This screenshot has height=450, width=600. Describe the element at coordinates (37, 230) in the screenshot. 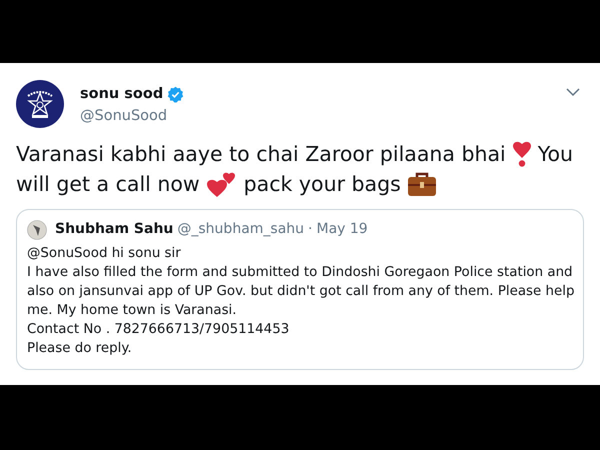

I see `avatar` at that location.